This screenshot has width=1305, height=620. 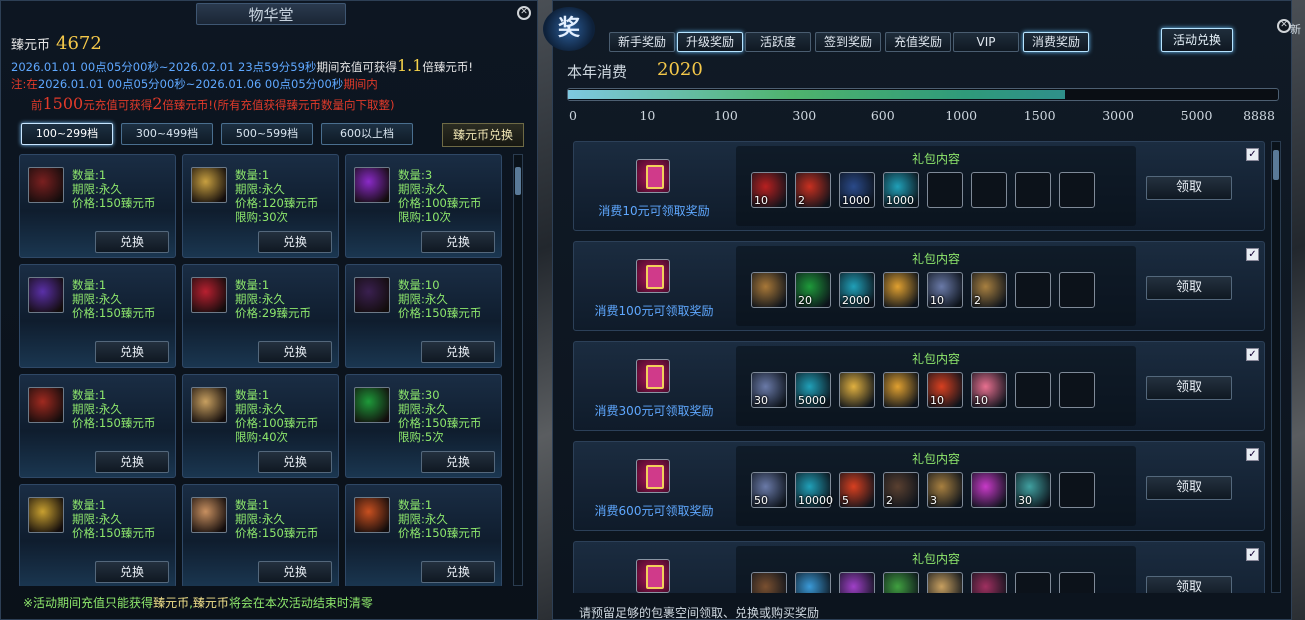 I want to click on shop-scrollbar, so click(x=518, y=370).